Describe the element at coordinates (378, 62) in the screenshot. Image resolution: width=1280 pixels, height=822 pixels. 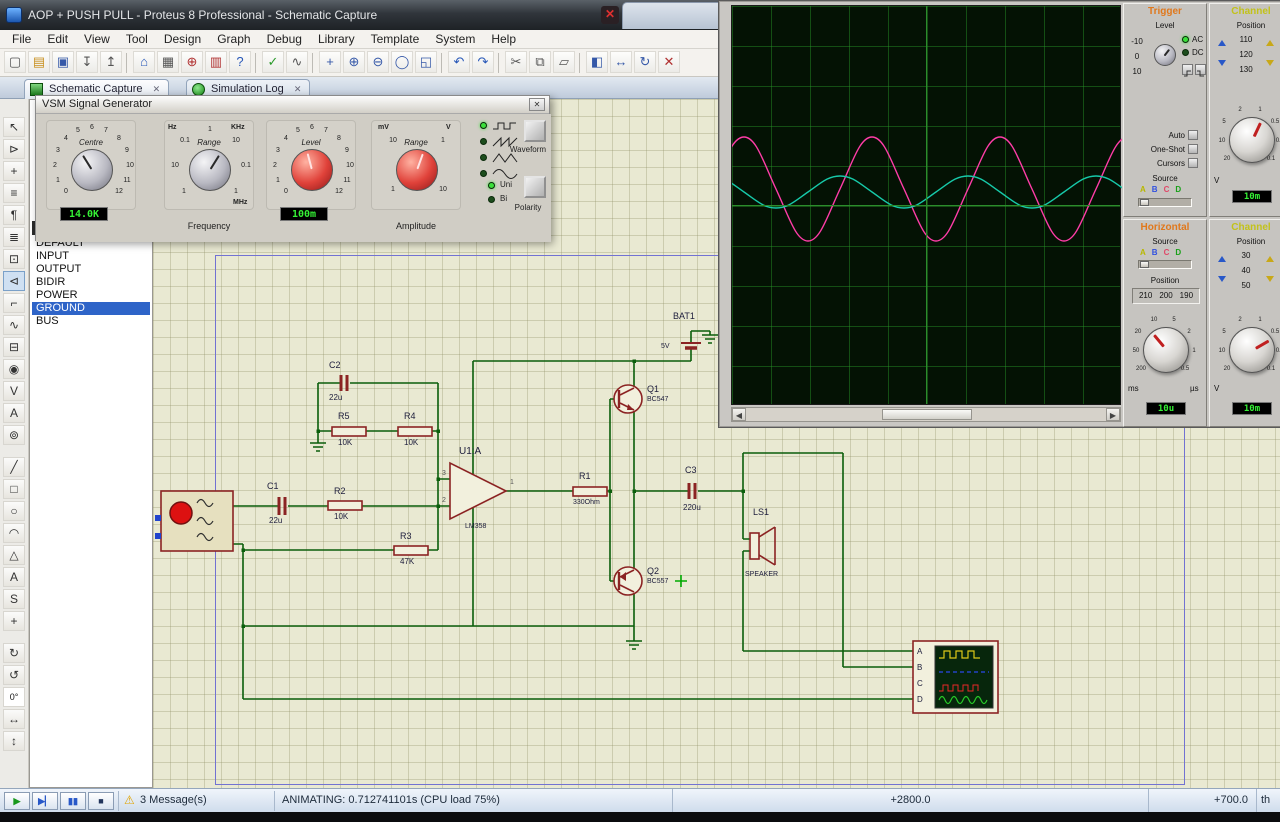
I see `zoom-out-icon: ⊖` at that location.